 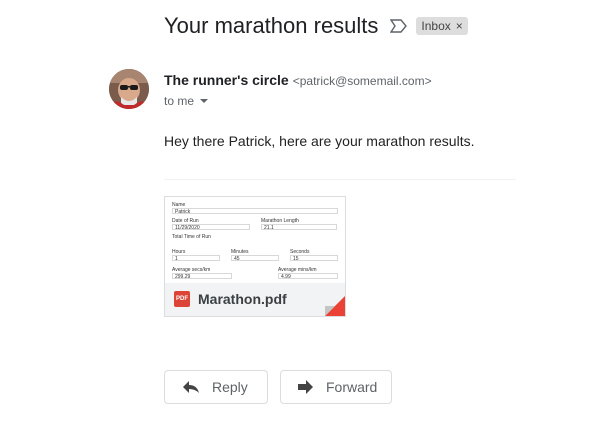 I want to click on reply-button: Reply, so click(x=216, y=387).